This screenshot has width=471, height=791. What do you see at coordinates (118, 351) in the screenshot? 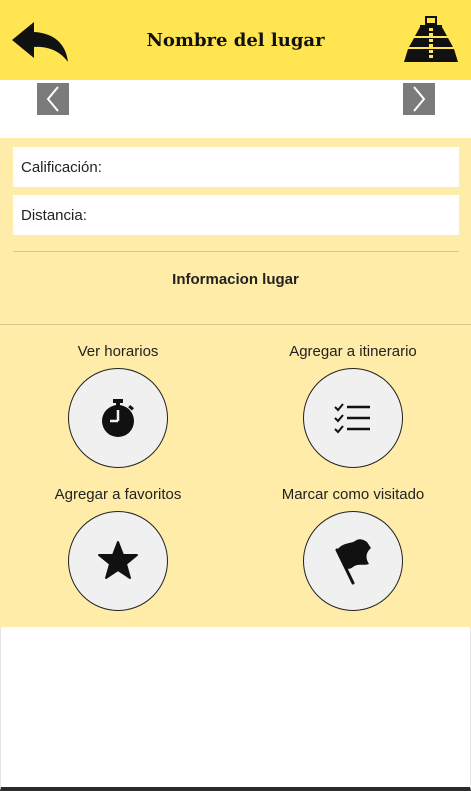
I see `view-hours-label: Ver horarios` at bounding box center [118, 351].